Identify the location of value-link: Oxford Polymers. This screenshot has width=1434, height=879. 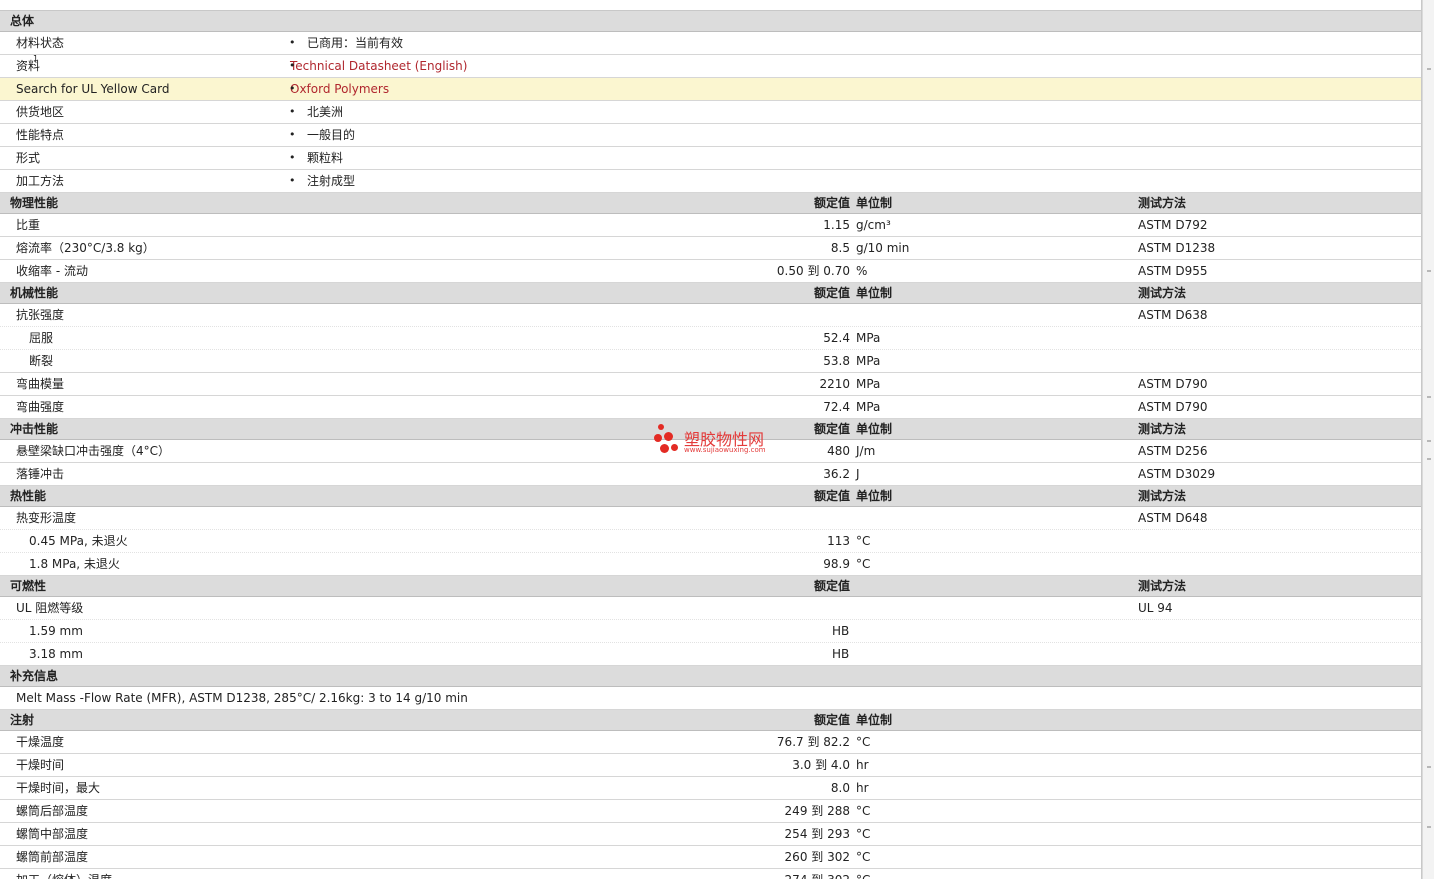
(339, 89).